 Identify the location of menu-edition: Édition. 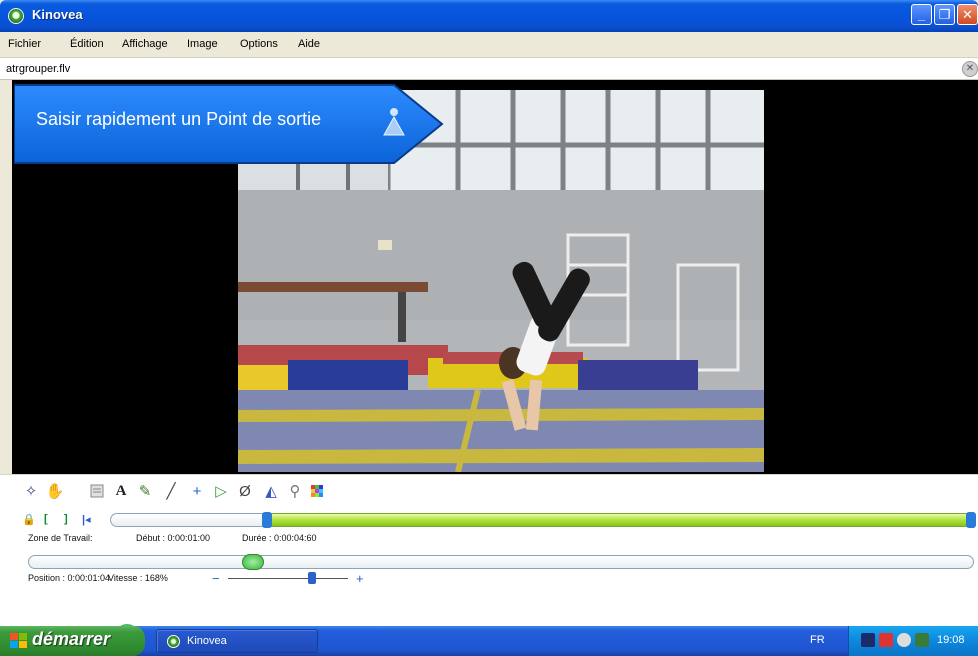
(87, 44).